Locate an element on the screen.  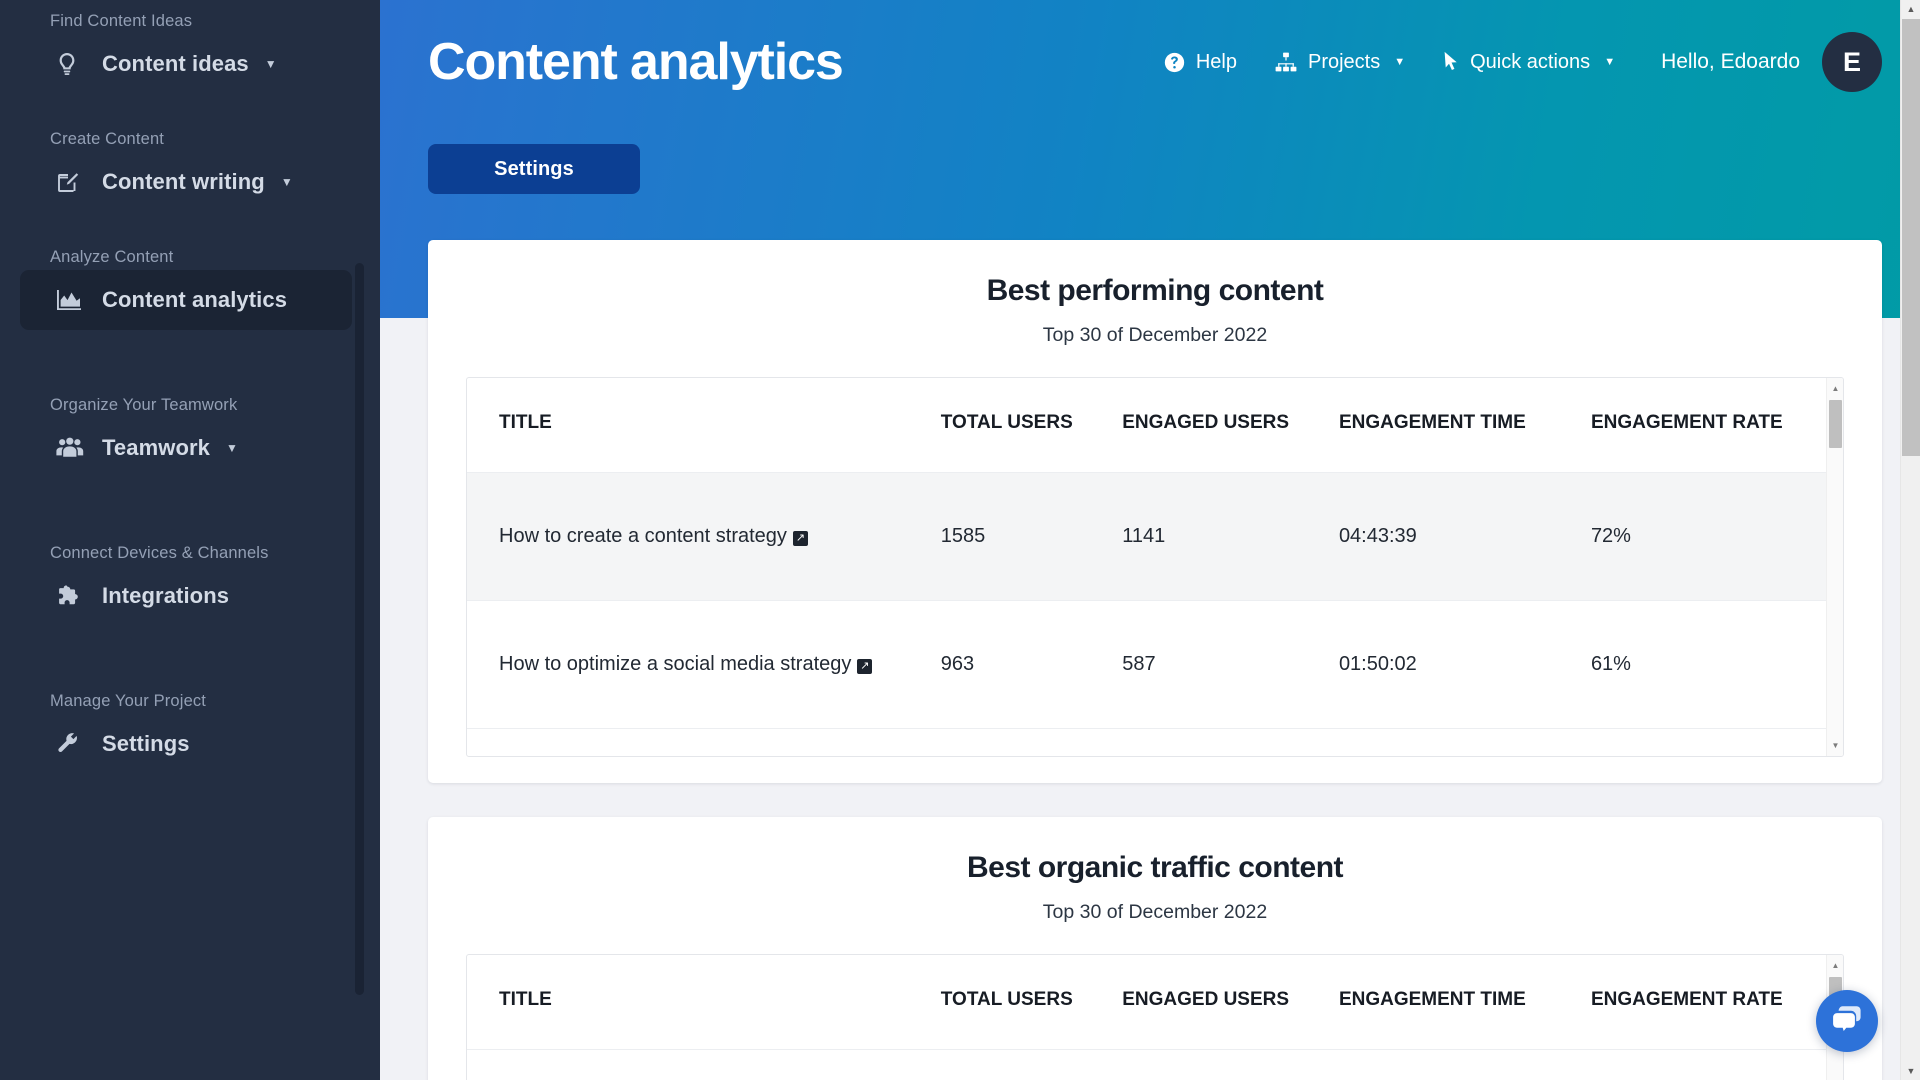
cell-engaged-users: 1141 is located at coordinates (1230, 536).